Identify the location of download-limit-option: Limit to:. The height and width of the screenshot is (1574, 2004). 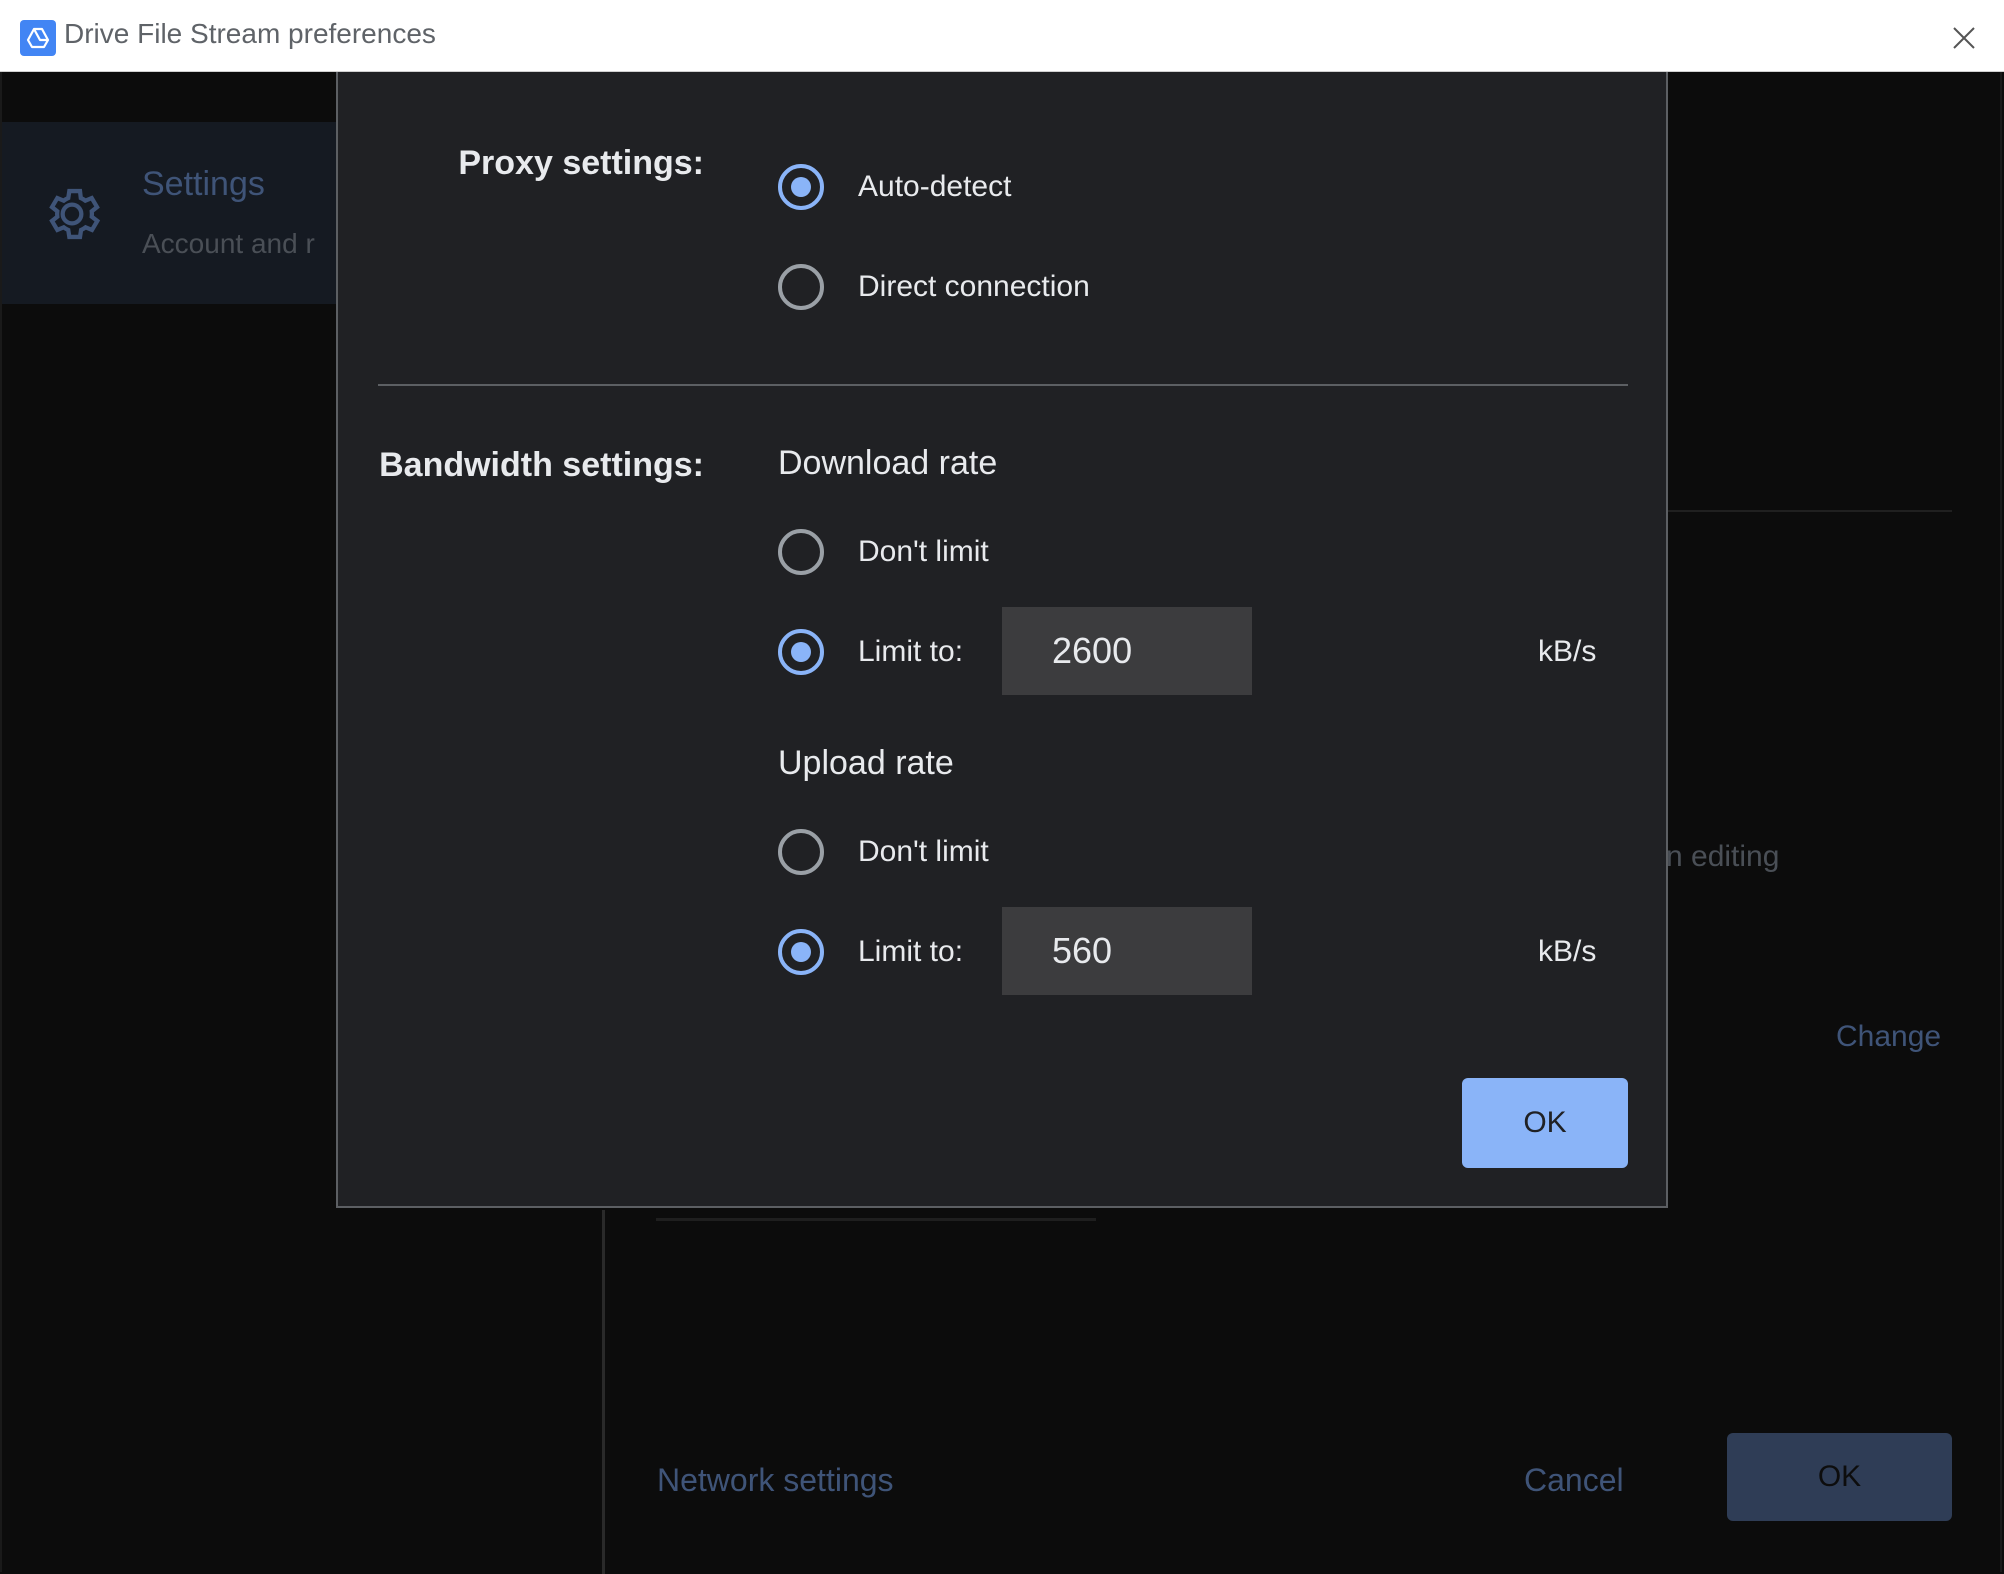
(870, 652).